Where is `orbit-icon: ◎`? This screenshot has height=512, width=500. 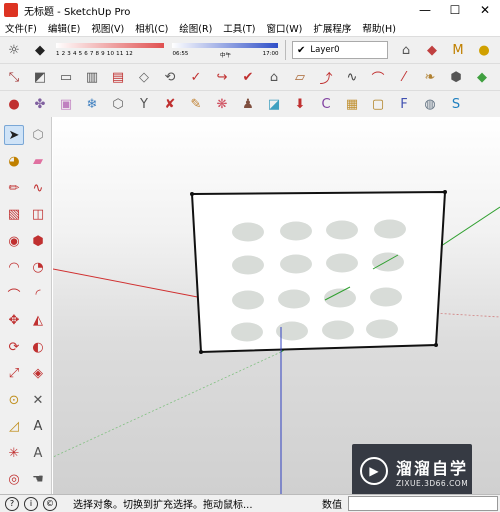 orbit-icon: ◎ is located at coordinates (14, 480).